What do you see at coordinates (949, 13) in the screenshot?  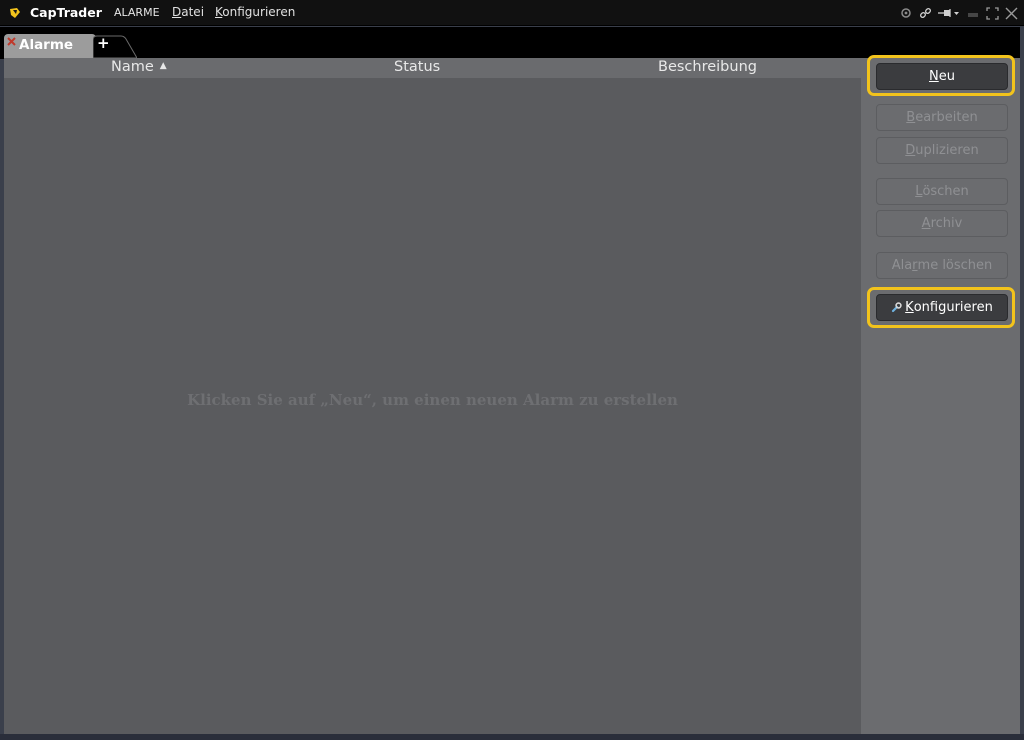 I see `pin-icon` at bounding box center [949, 13].